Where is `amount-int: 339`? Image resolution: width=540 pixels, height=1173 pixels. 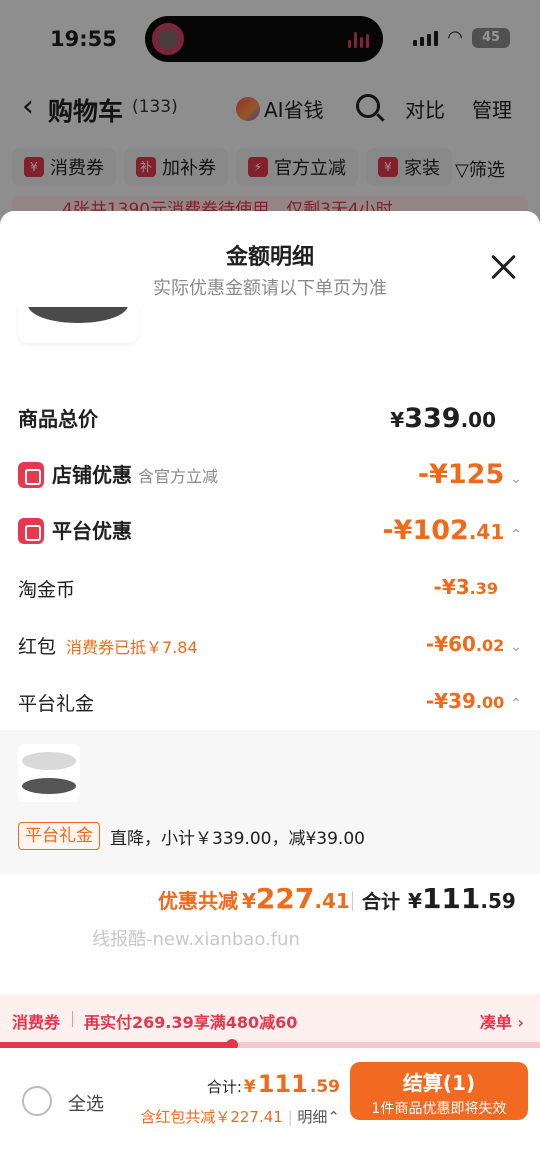
amount-int: 339 is located at coordinates (432, 418).